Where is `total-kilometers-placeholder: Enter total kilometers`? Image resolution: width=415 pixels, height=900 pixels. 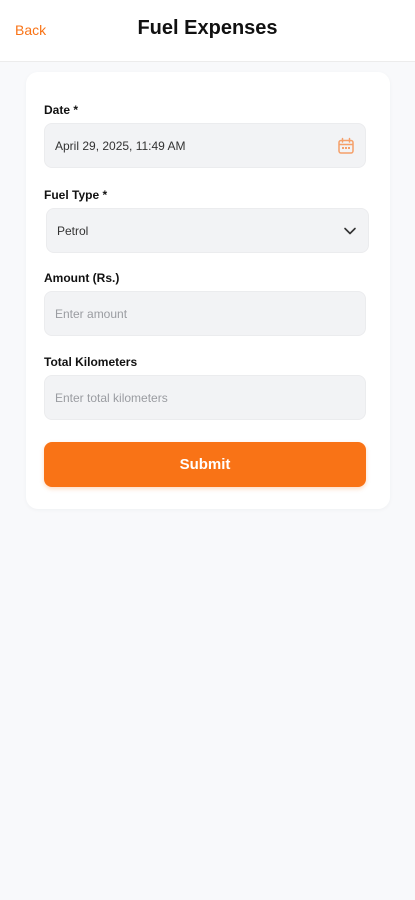 total-kilometers-placeholder: Enter total kilometers is located at coordinates (111, 397).